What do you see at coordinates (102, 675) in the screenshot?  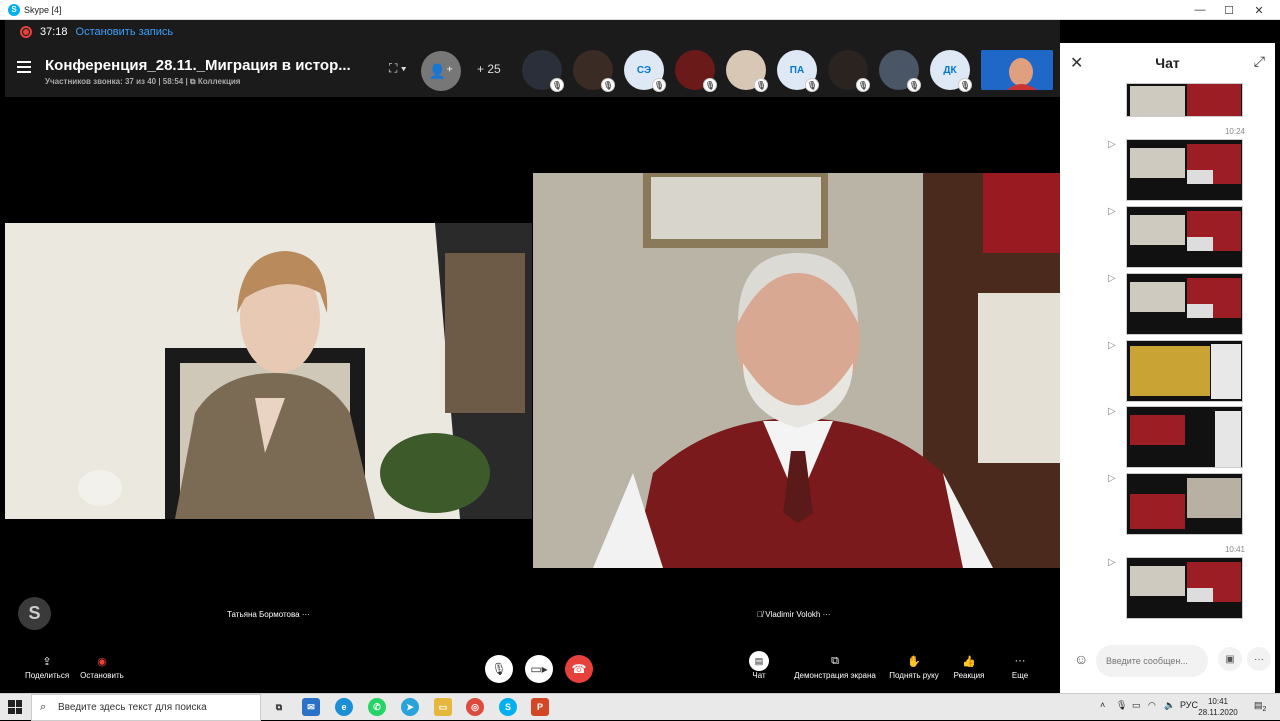 I see `stop-label: Остановить` at bounding box center [102, 675].